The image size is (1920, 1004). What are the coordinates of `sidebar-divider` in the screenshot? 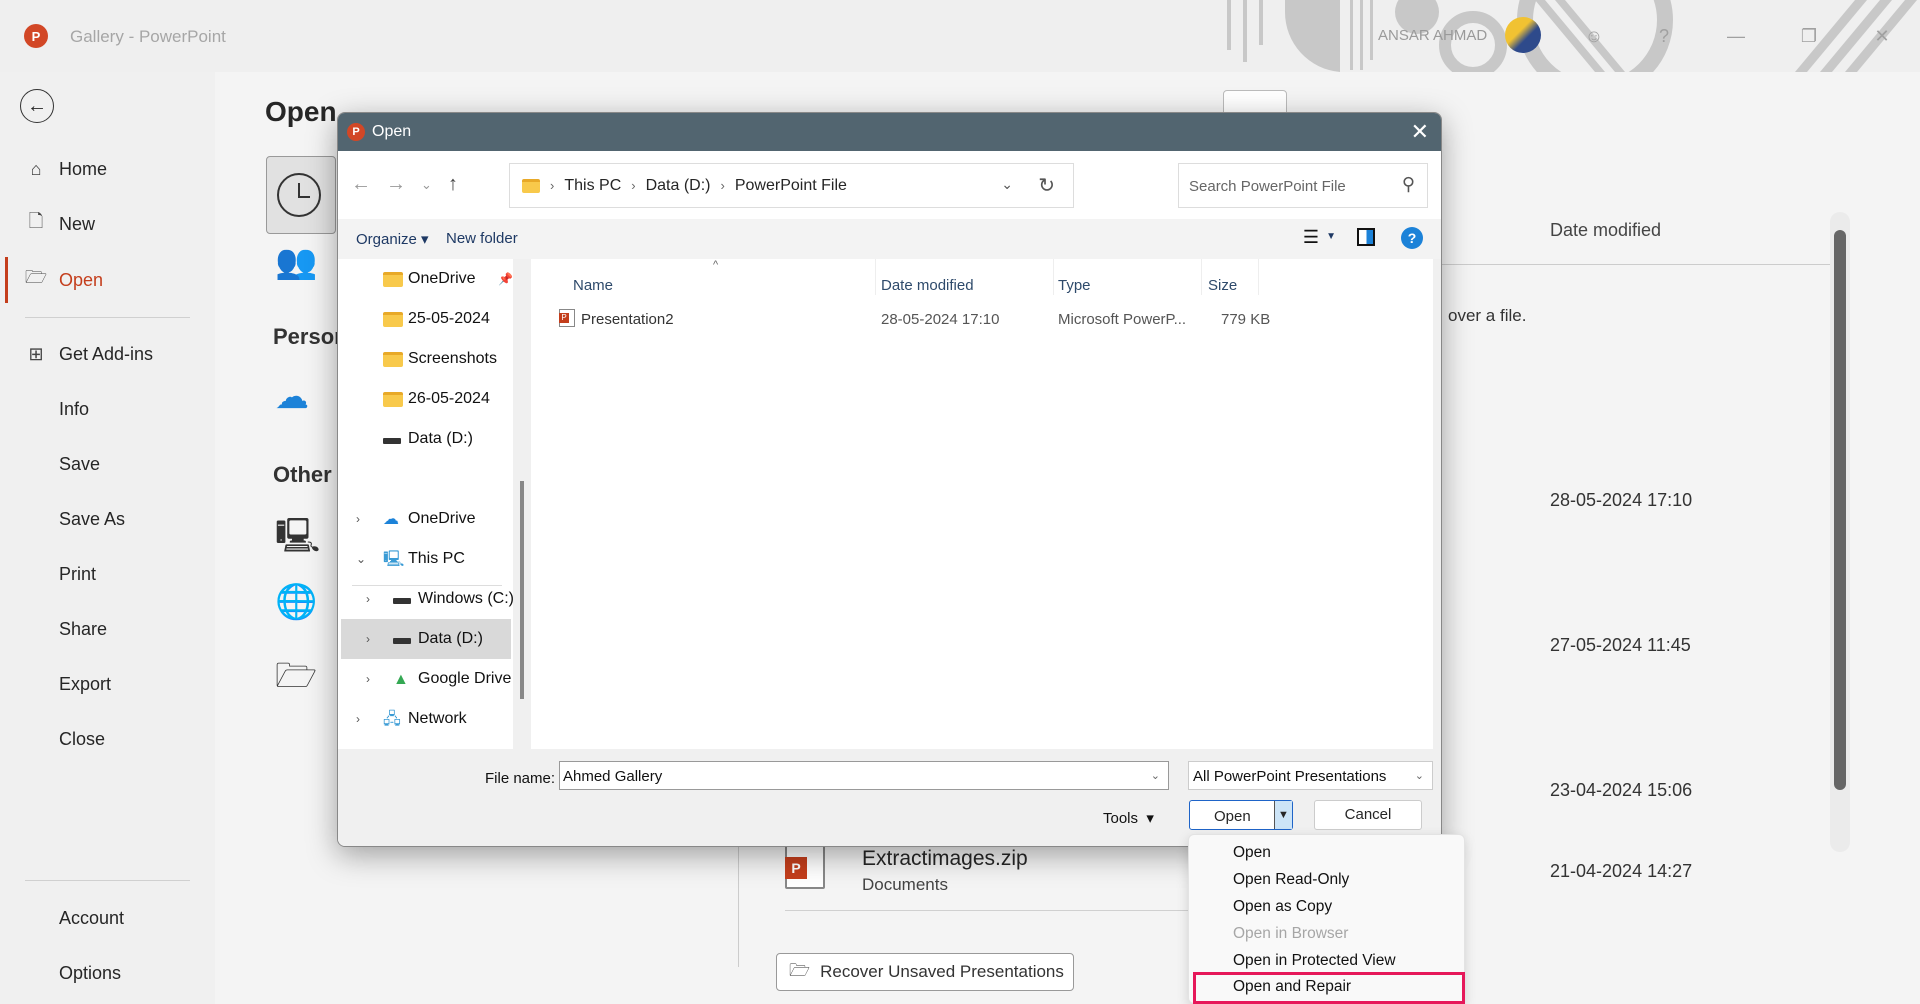 It's located at (107, 880).